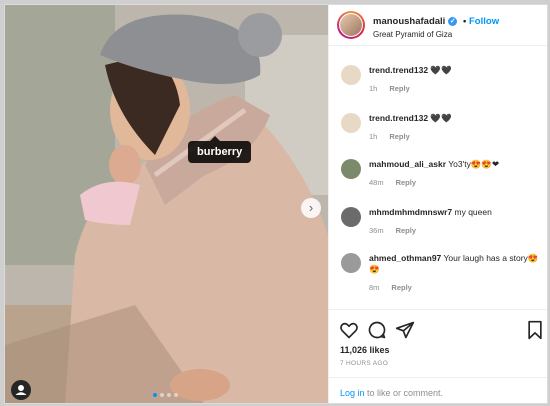 The height and width of the screenshot is (406, 550). What do you see at coordinates (365, 350) in the screenshot?
I see `like-count: 11,026 likes` at bounding box center [365, 350].